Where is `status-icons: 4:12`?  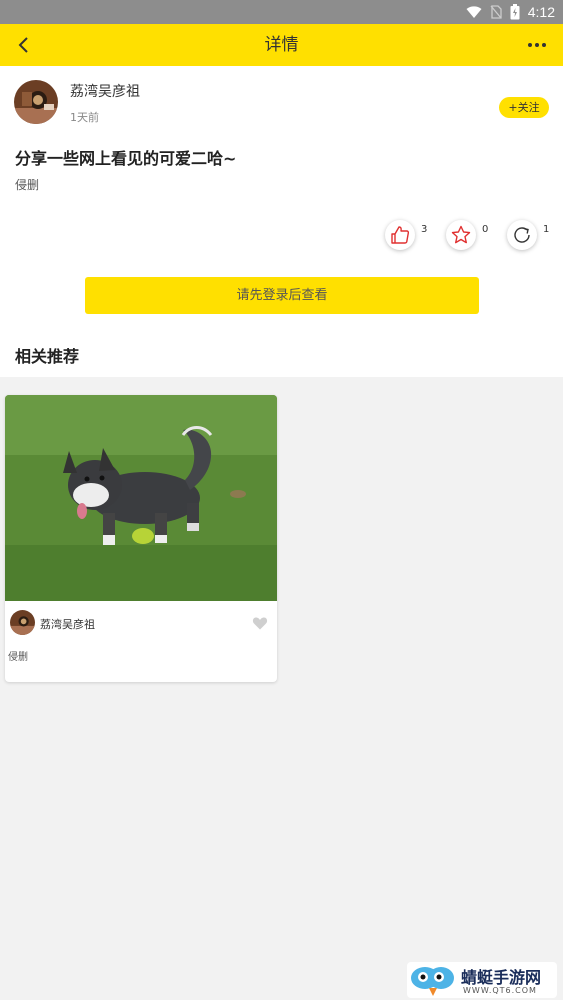 status-icons: 4:12 is located at coordinates (510, 12).